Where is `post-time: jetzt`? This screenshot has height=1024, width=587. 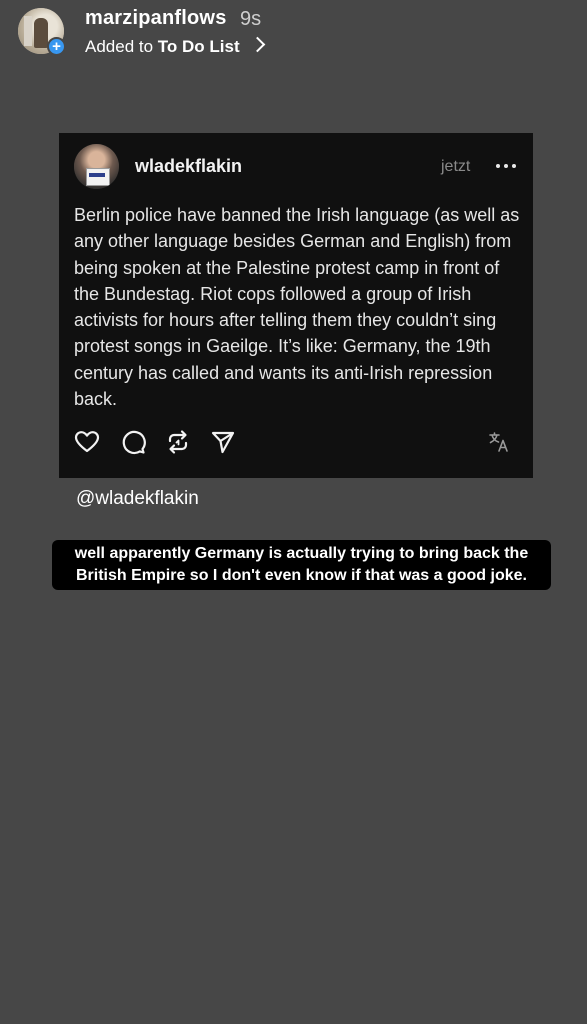
post-time: jetzt is located at coordinates (456, 166).